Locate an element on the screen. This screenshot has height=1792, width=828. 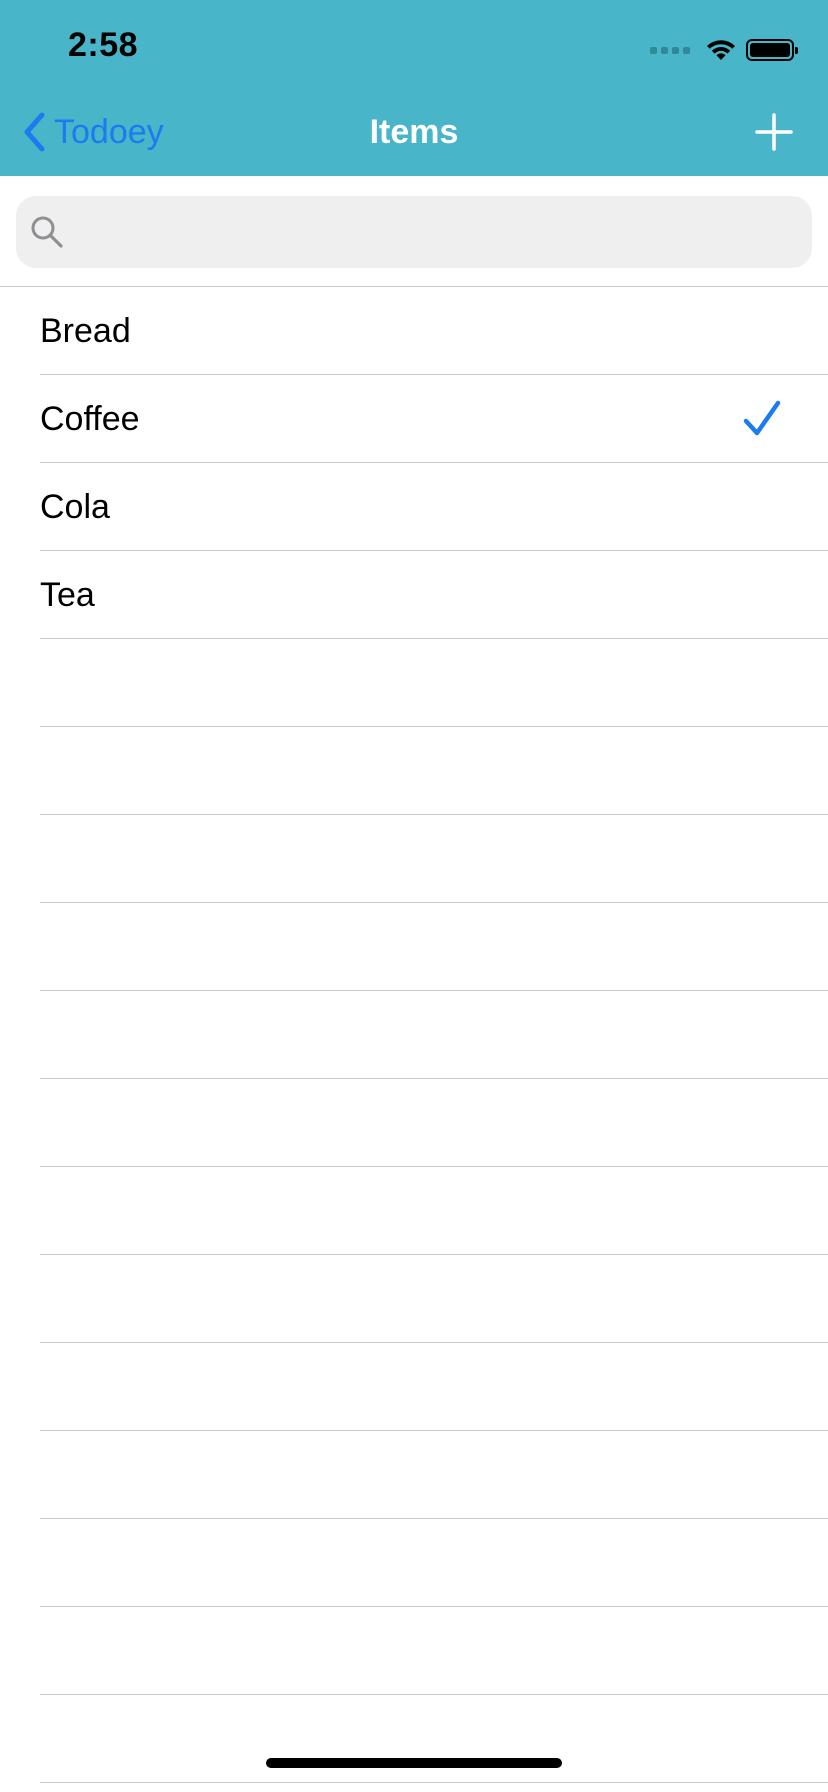
status-indicators is located at coordinates (724, 50).